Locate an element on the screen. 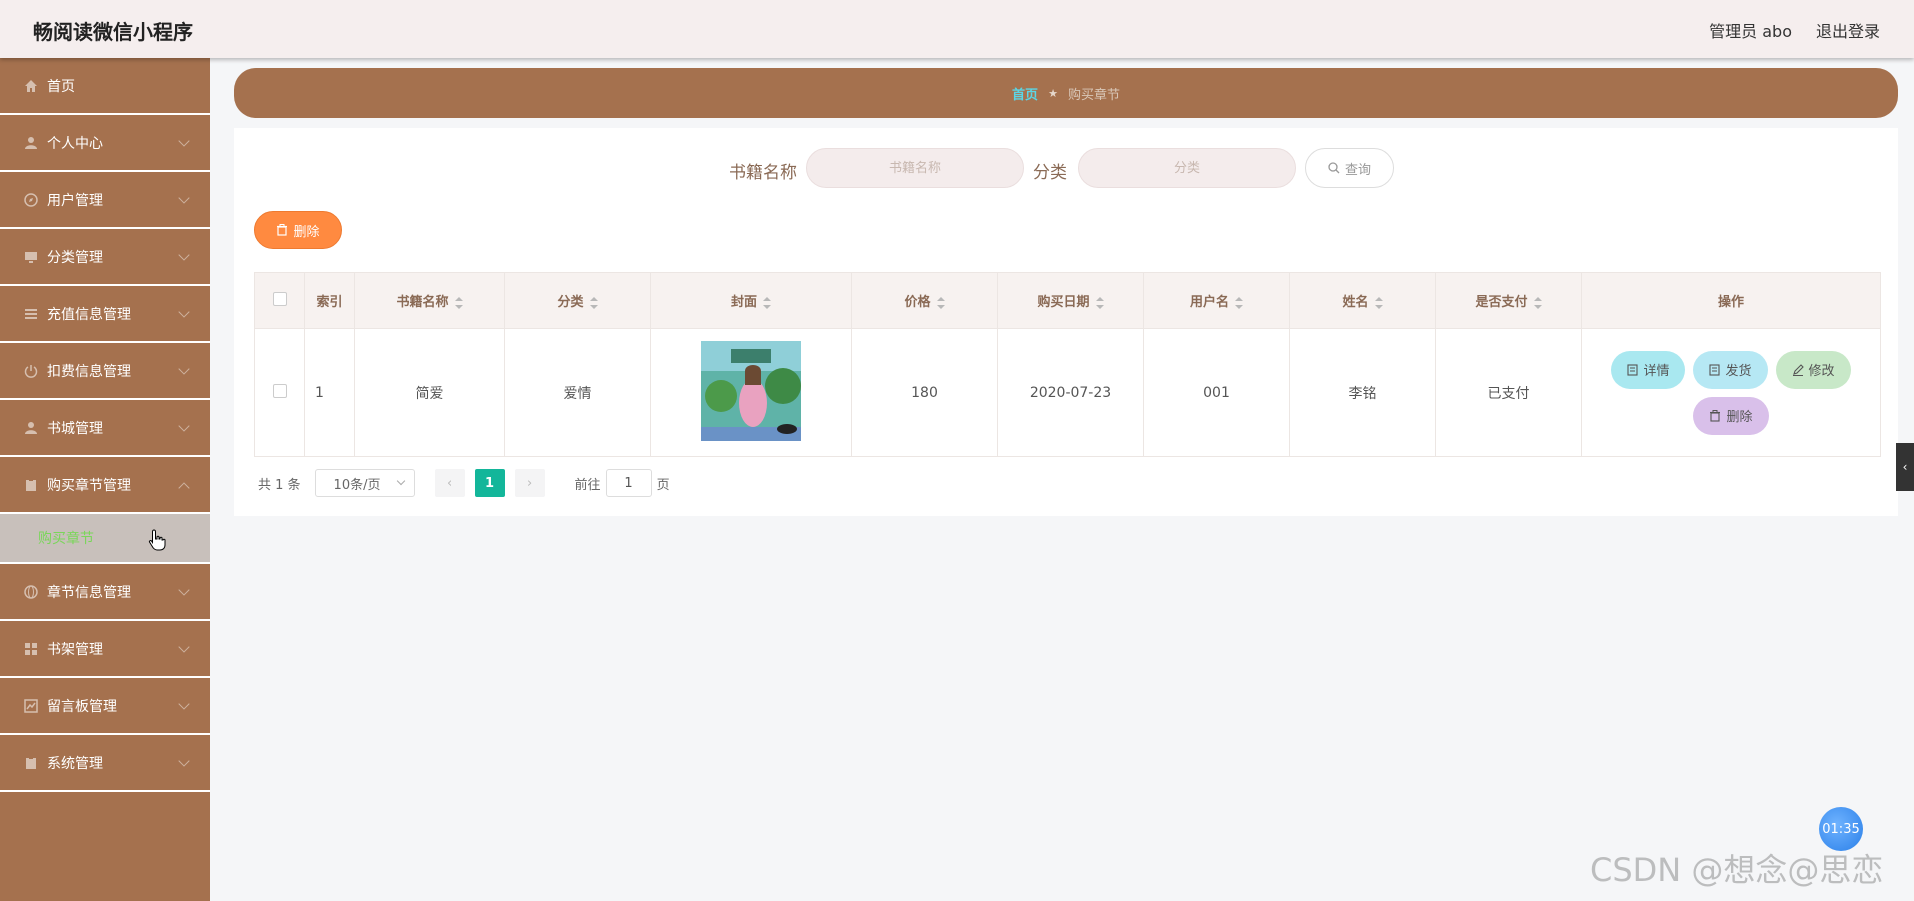 This screenshot has height=901, width=1914. col-price: 价格 is located at coordinates (924, 300).